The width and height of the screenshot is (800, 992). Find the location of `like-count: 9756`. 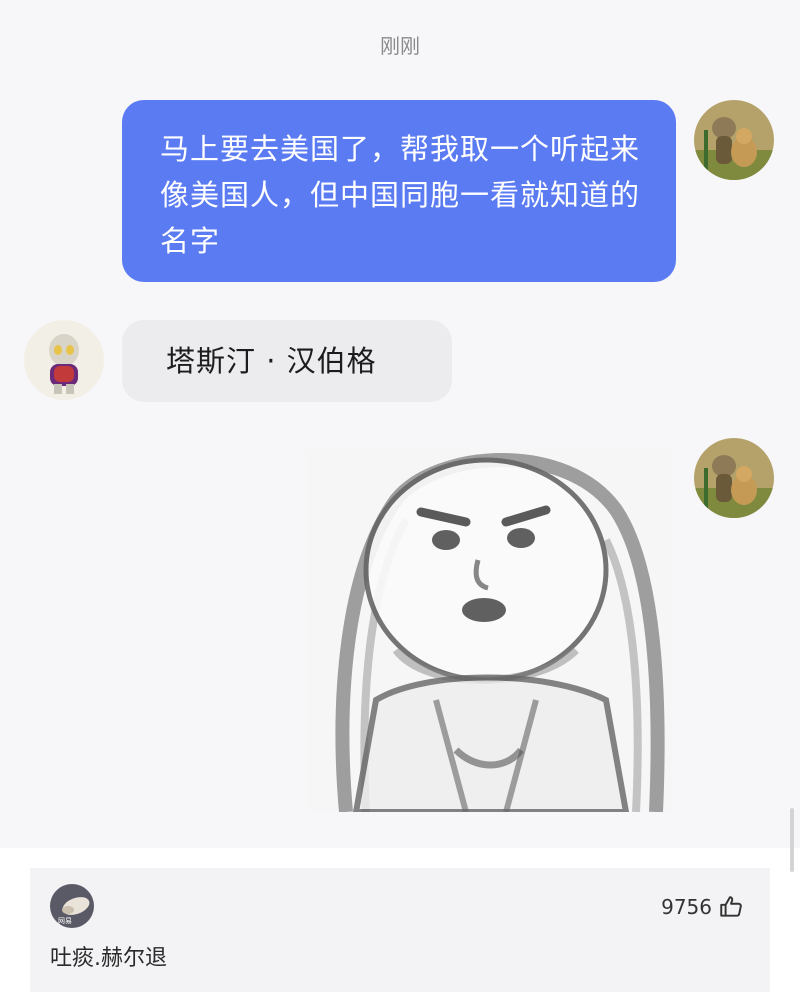

like-count: 9756 is located at coordinates (686, 907).